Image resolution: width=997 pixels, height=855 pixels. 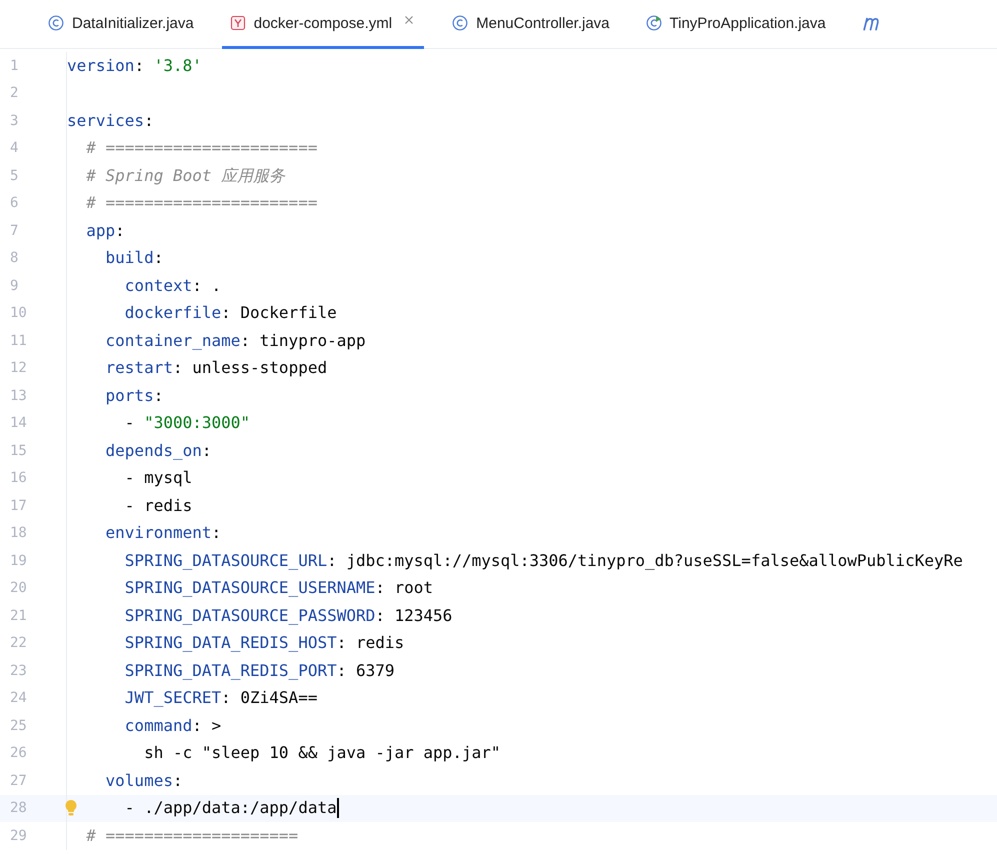 What do you see at coordinates (221, 698) in the screenshot?
I see `code-line: JWT_SECRET: 0Zi4SA==` at bounding box center [221, 698].